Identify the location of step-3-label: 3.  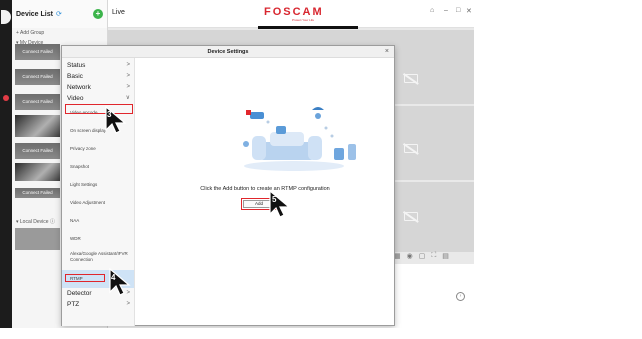
(109, 114).